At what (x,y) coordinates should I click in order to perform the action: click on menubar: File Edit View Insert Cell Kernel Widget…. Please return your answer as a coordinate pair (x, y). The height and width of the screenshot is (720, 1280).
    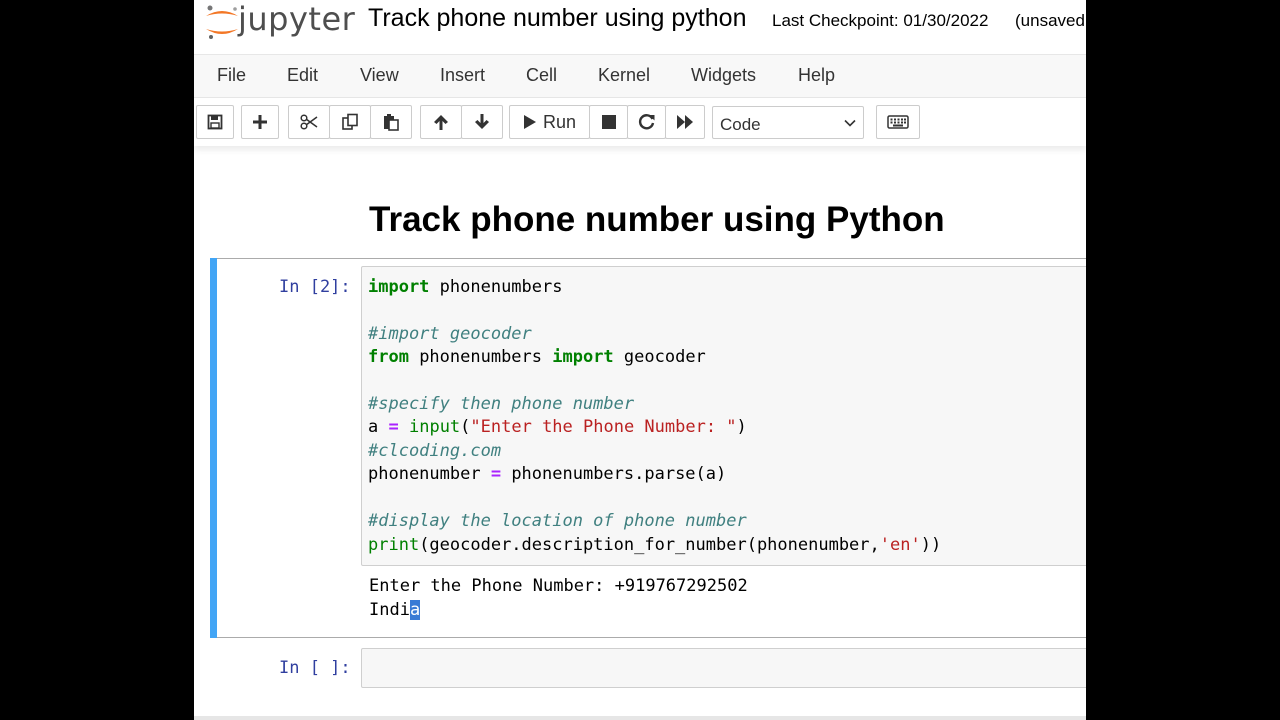
    Looking at the image, I should click on (640, 76).